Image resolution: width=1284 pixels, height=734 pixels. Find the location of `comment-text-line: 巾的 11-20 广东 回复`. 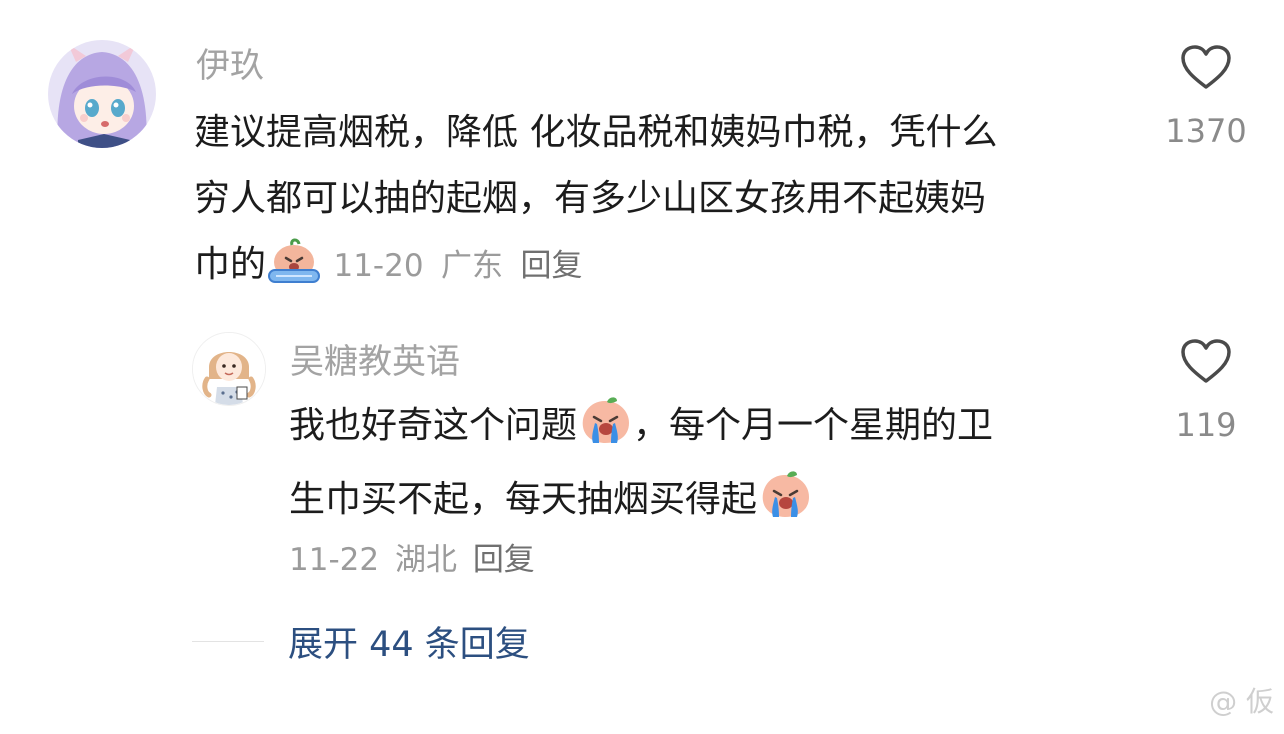

comment-text-line: 巾的 11-20 广东 回复 is located at coordinates (595, 269).